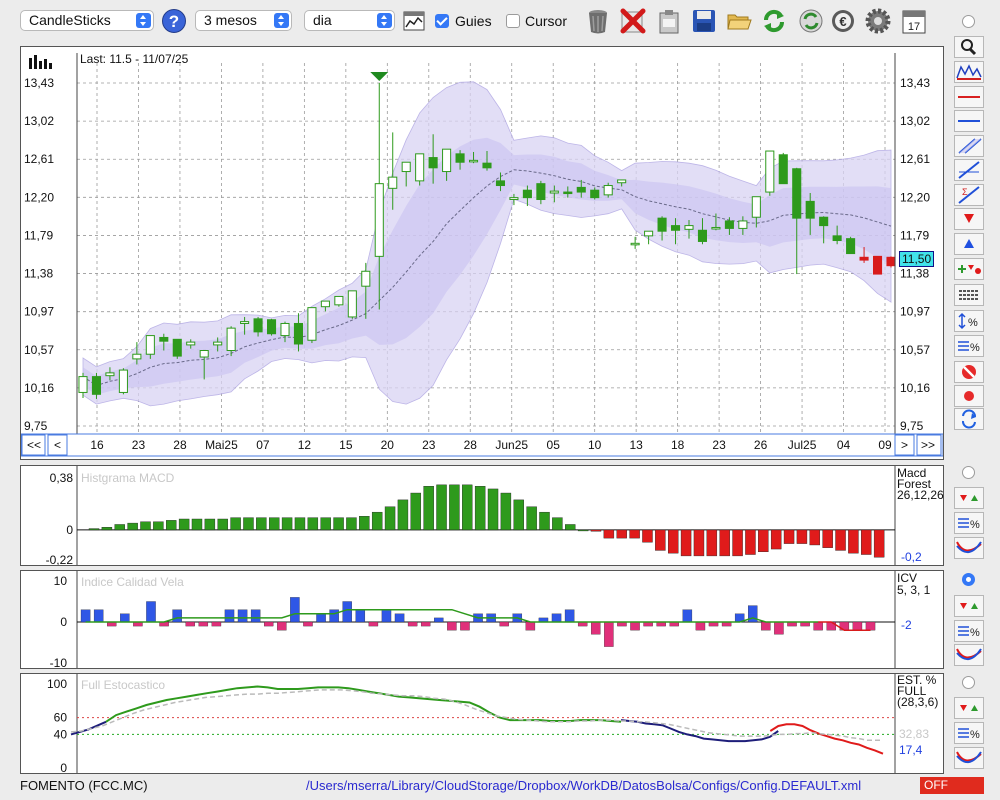 The width and height of the screenshot is (1000, 800). Describe the element at coordinates (704, 21) in the screenshot. I see `save-icon` at that location.